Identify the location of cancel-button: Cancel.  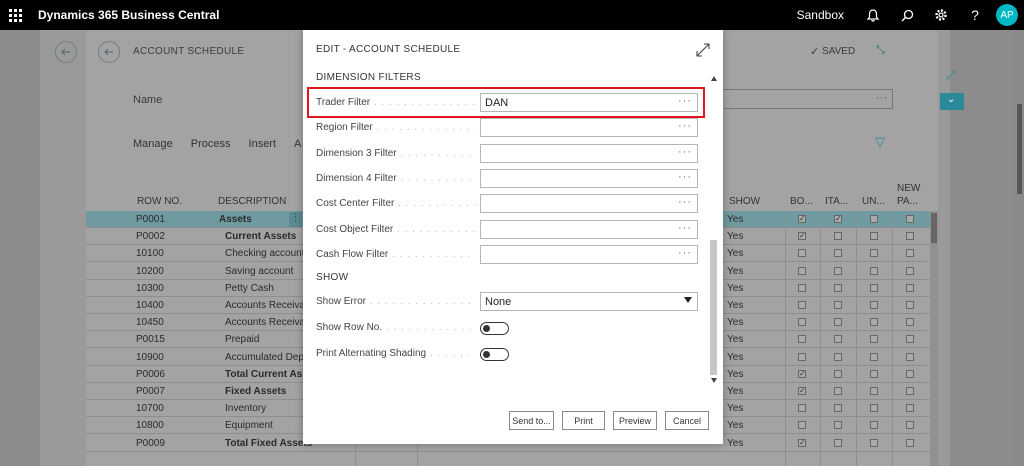
(687, 420).